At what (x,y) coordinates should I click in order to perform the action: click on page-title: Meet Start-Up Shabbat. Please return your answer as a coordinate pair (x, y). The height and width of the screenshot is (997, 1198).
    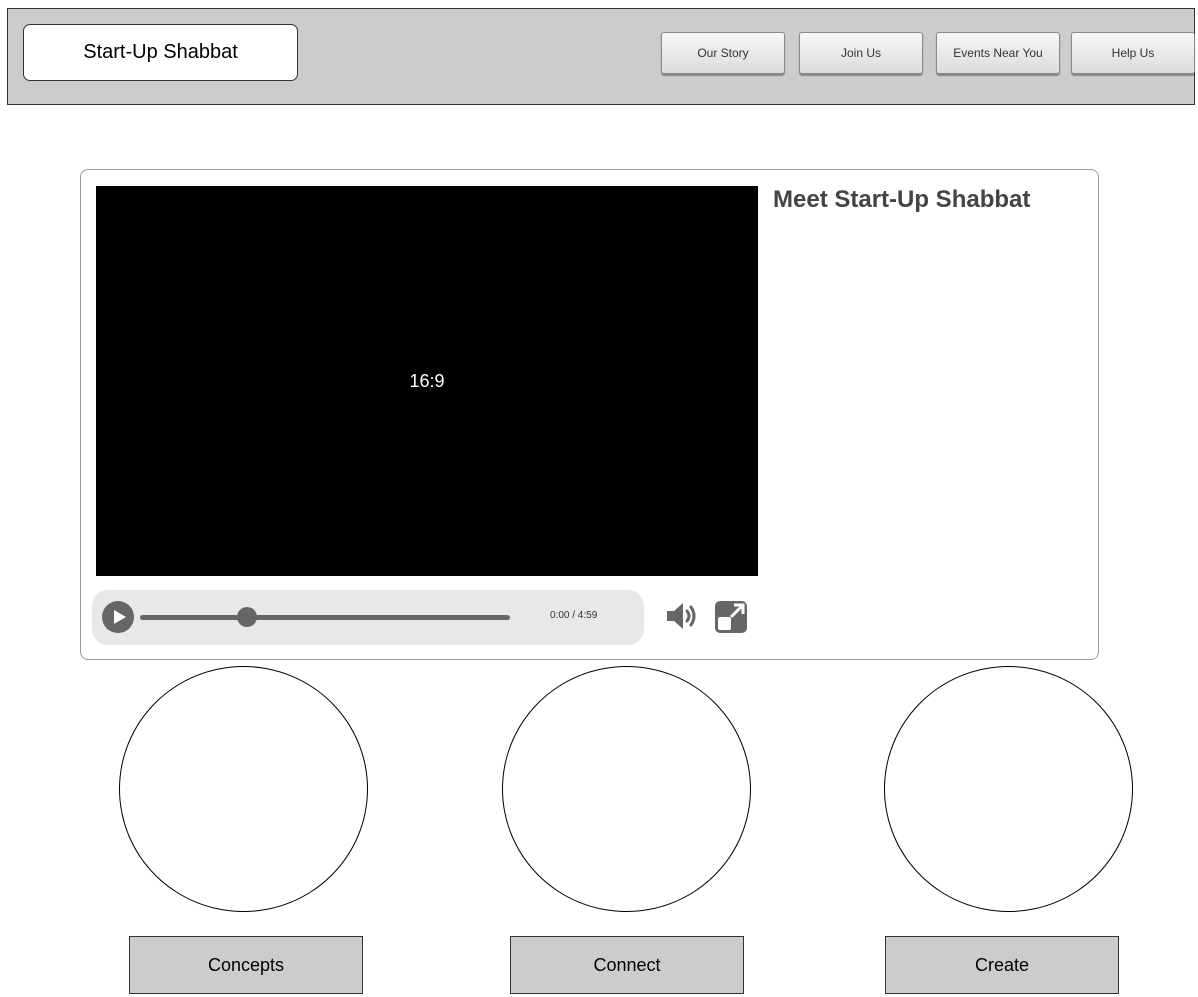
    Looking at the image, I should click on (902, 199).